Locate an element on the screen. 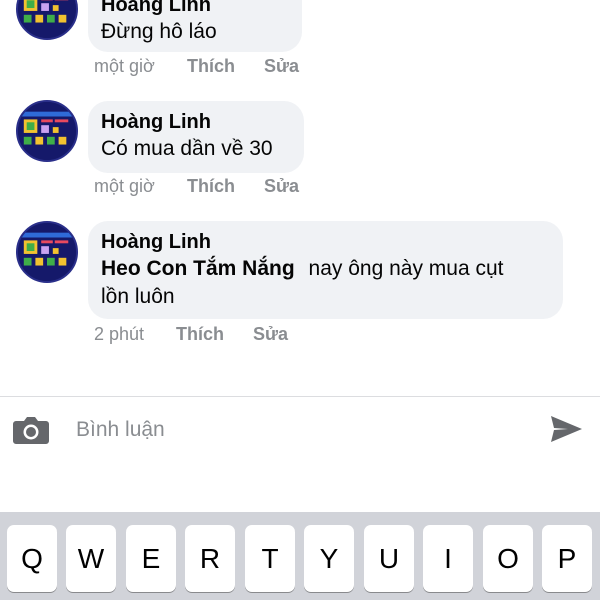  key-t: T is located at coordinates (270, 558).